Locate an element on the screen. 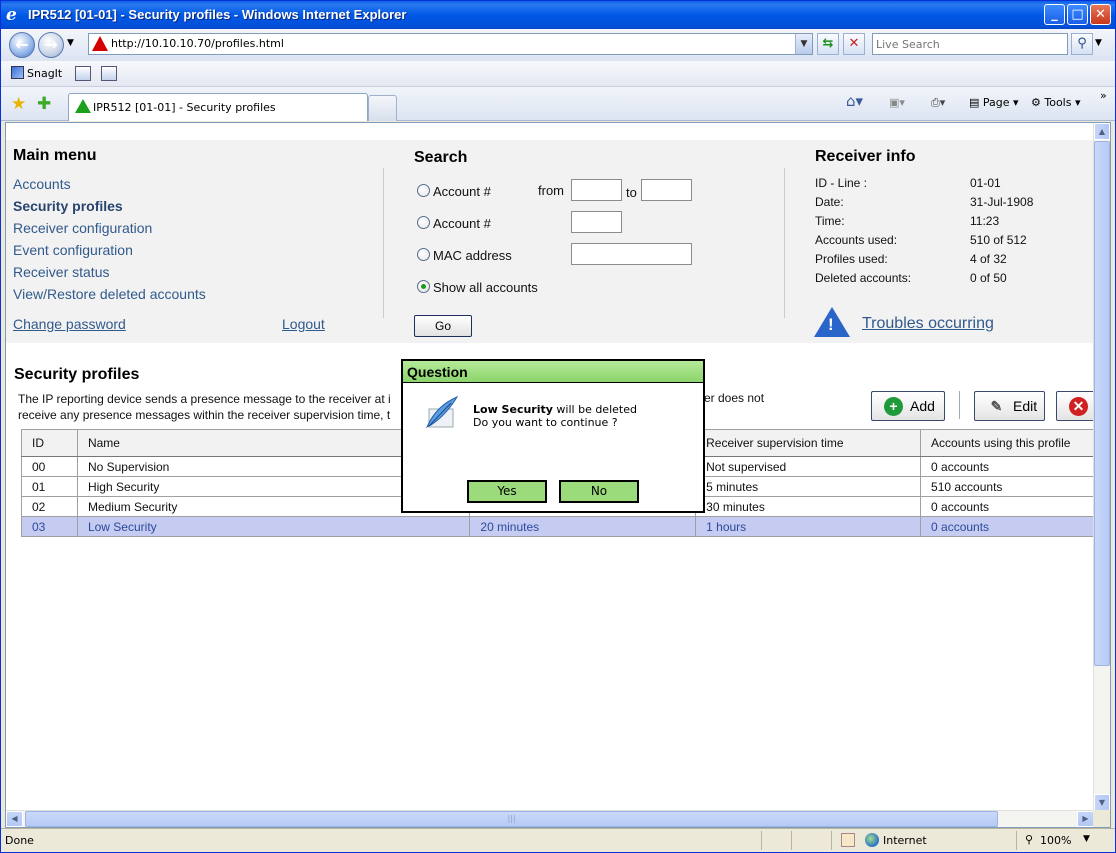  radio-account-range is located at coordinates (423, 190).